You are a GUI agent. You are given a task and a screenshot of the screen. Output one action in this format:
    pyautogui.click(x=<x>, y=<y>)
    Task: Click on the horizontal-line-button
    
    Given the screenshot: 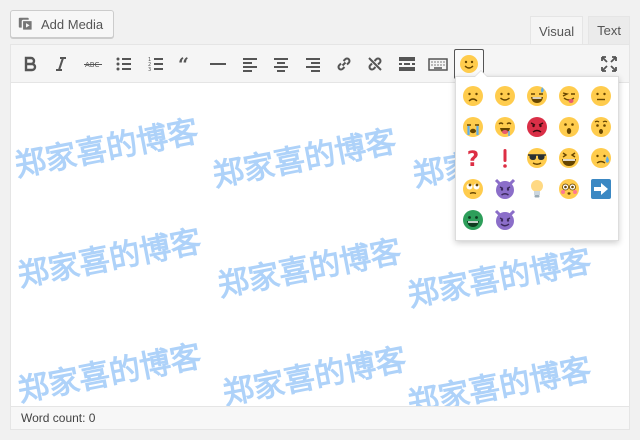 What is the action you would take?
    pyautogui.click(x=218, y=64)
    